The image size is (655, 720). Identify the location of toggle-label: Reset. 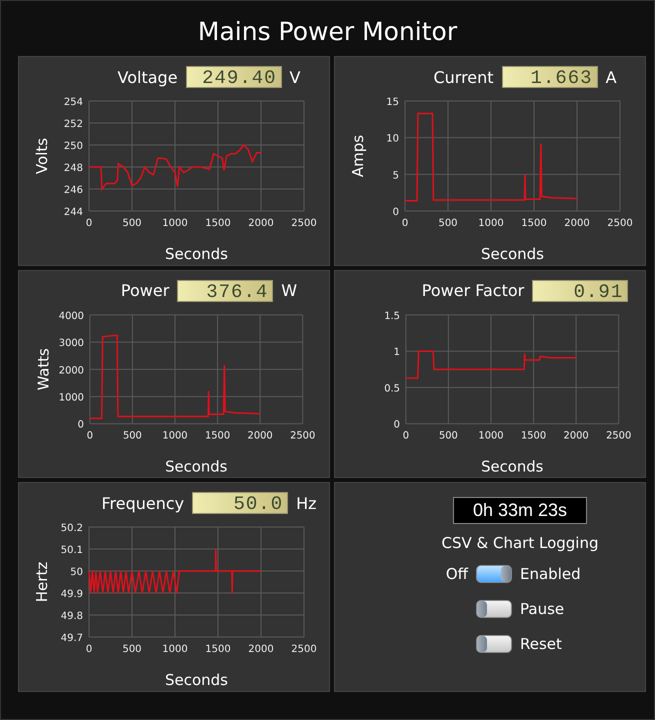
(541, 643).